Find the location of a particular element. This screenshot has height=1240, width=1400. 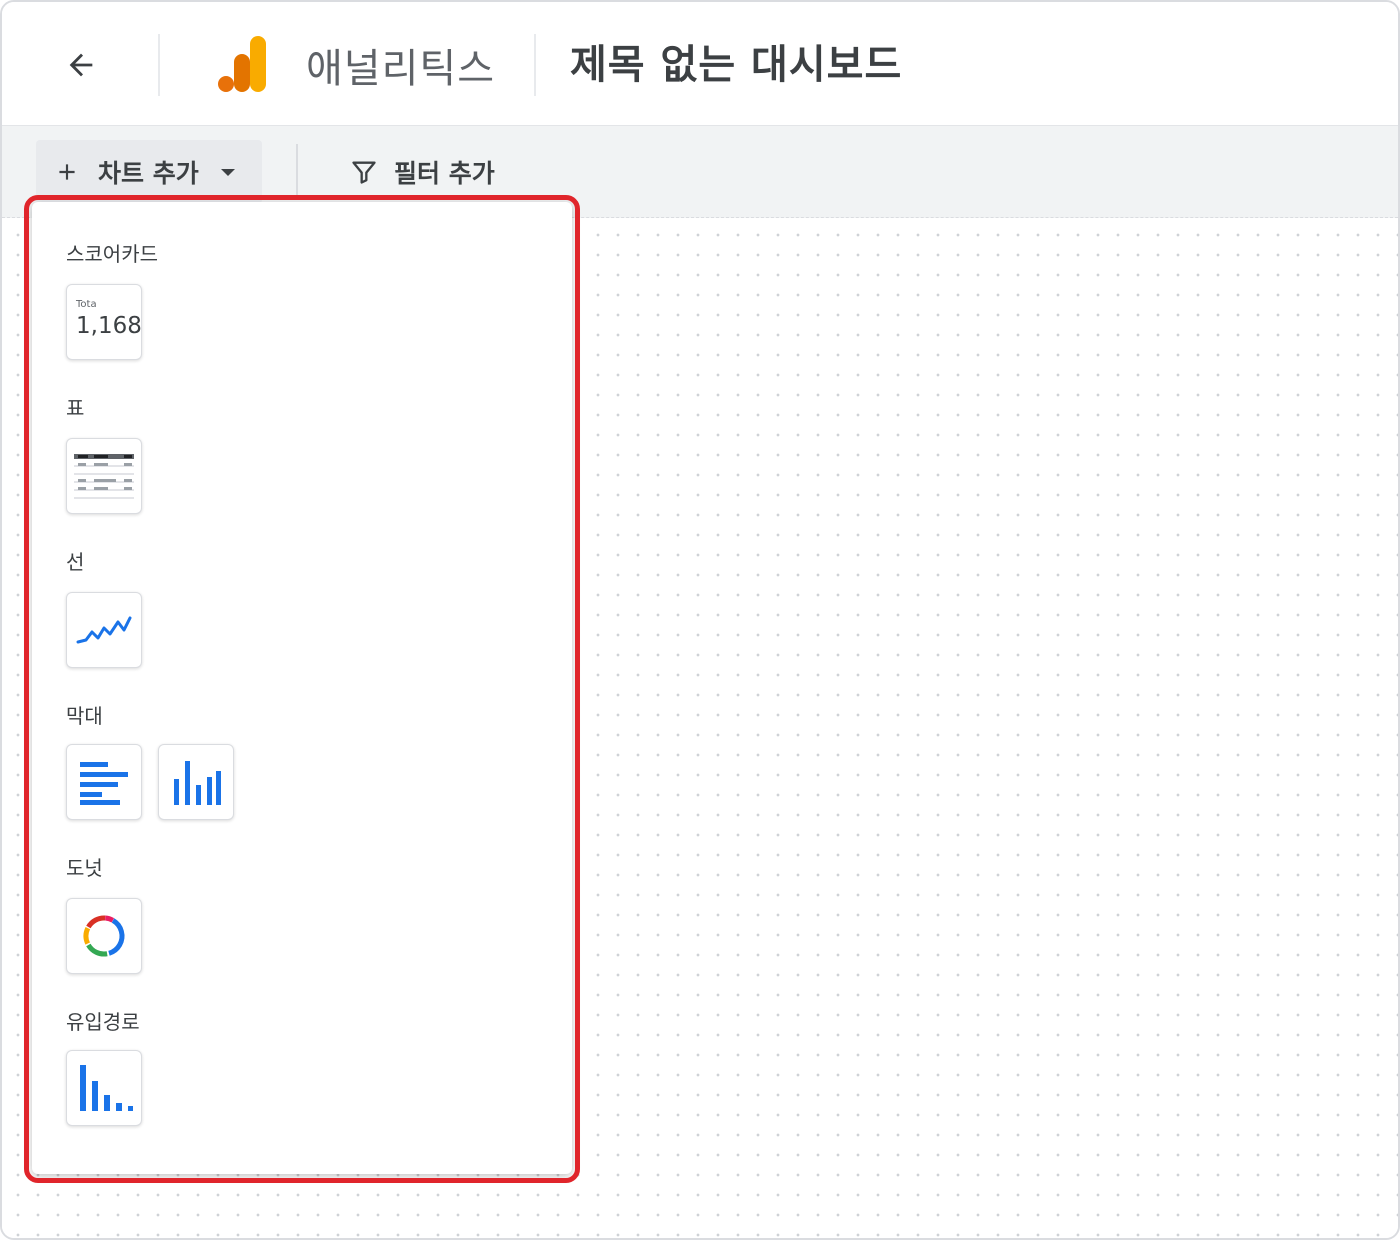

scorecard-sample-value: 1,168 is located at coordinates (109, 326).